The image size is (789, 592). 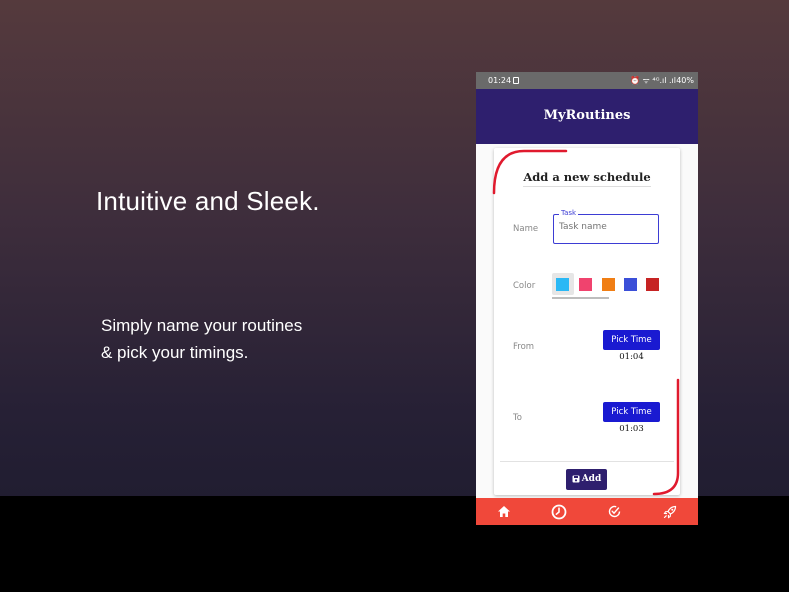 I want to click on promo-subtext-line-2: & pick your timings., so click(x=175, y=352).